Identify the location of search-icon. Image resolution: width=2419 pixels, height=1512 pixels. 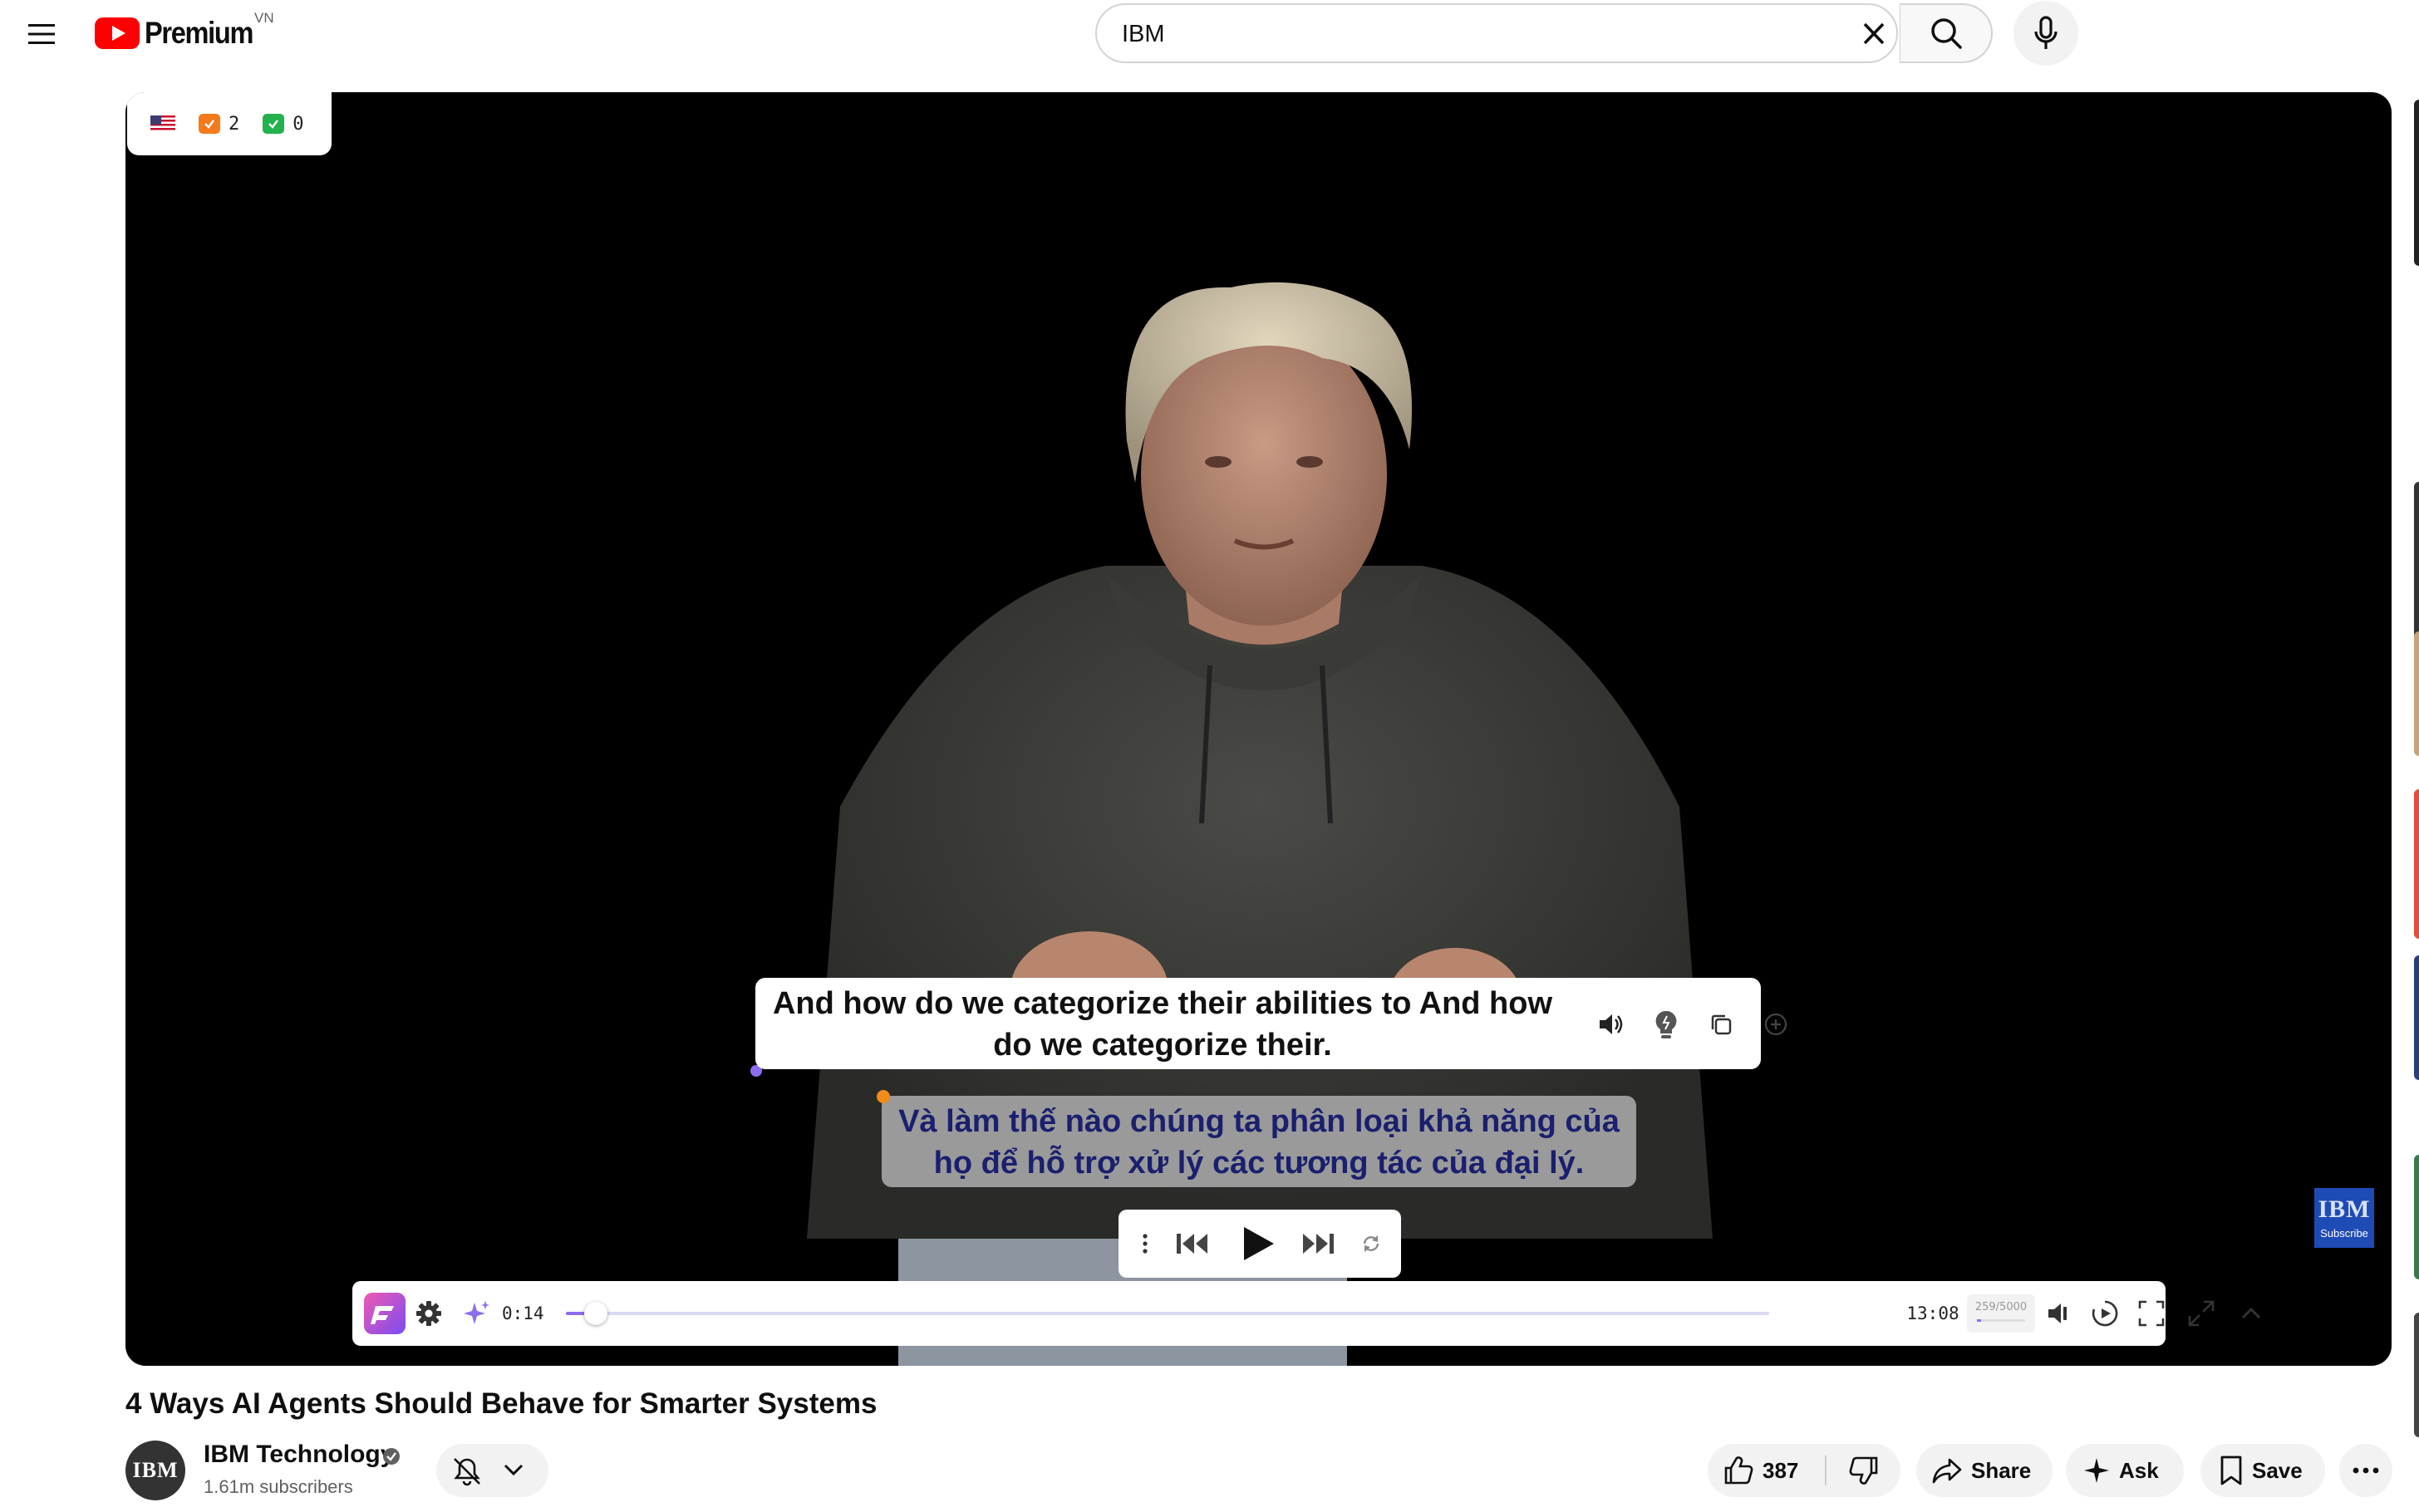
(1946, 34).